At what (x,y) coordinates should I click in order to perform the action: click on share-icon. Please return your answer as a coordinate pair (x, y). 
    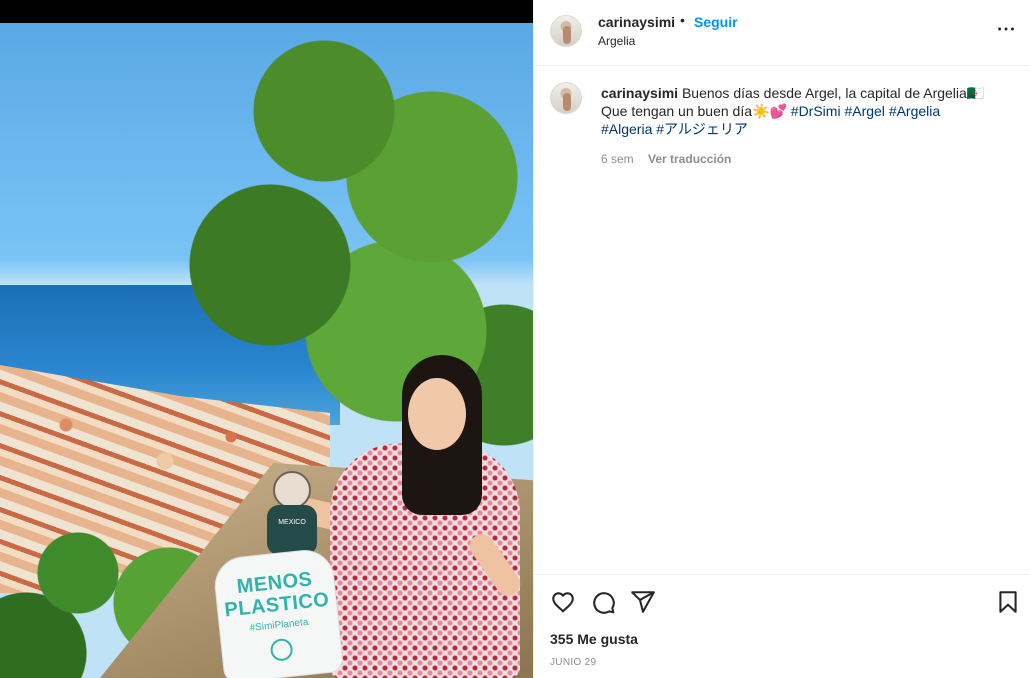
    Looking at the image, I should click on (643, 602).